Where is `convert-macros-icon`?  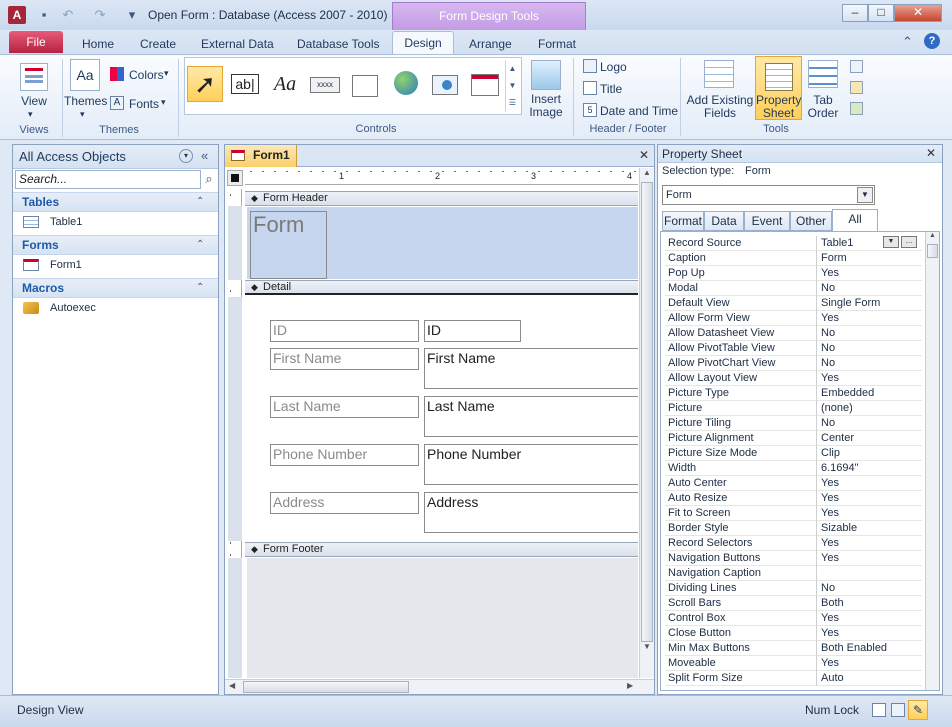 convert-macros-icon is located at coordinates (856, 87).